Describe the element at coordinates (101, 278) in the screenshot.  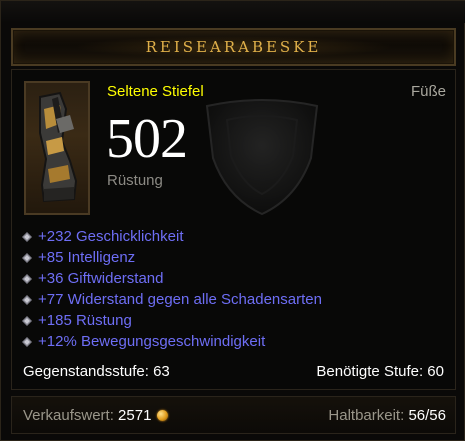
I see `affix-text: +36 Giftwiderstand` at that location.